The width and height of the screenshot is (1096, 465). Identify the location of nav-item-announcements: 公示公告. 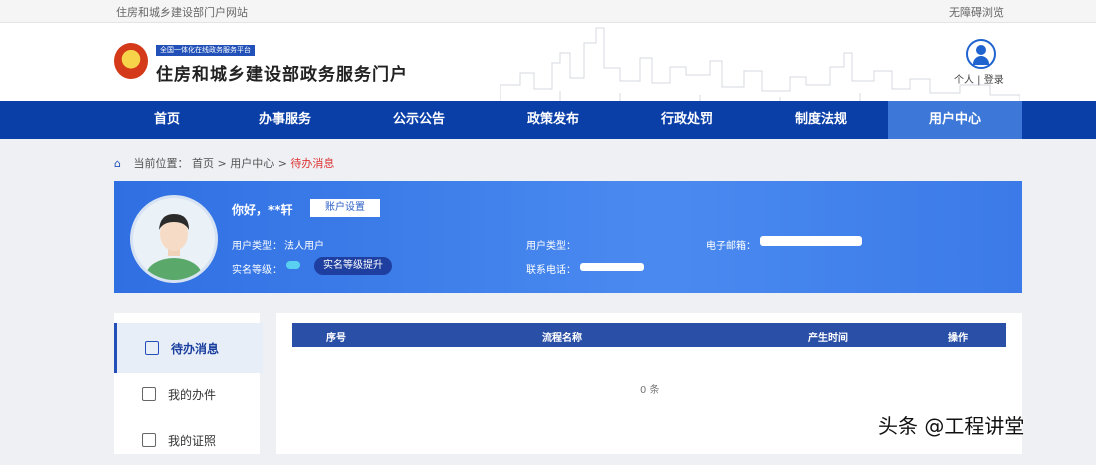
(419, 120).